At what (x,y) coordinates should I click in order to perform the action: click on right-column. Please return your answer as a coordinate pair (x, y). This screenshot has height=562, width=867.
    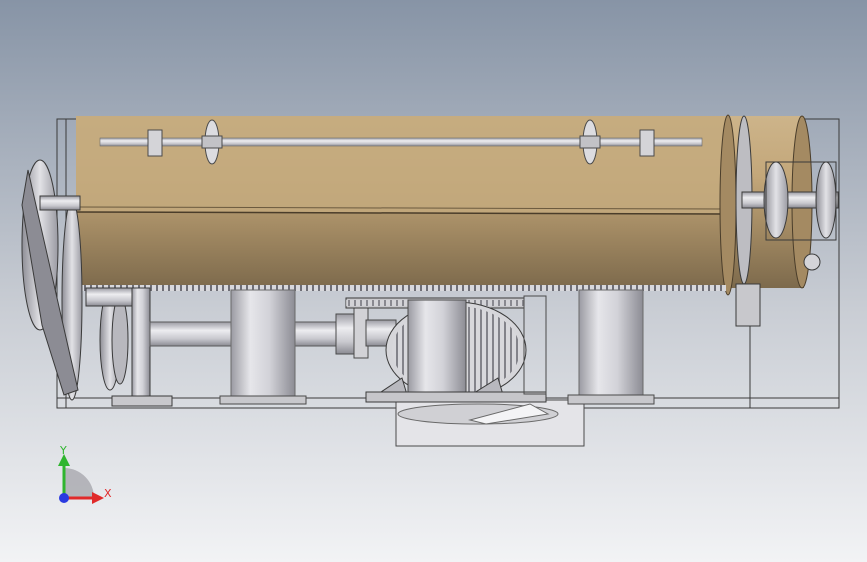
    Looking at the image, I should click on (611, 347).